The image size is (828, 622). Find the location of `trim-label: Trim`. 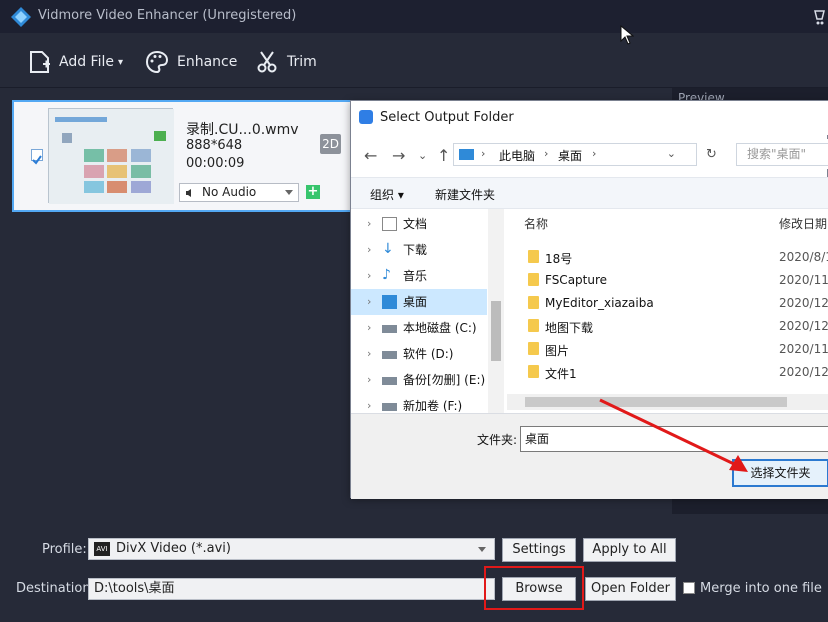

trim-label: Trim is located at coordinates (302, 62).